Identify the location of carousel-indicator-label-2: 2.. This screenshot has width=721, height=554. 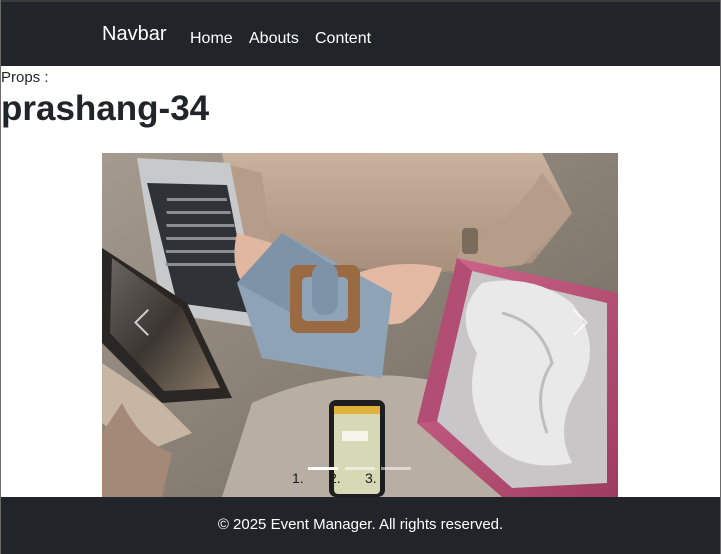
(335, 478).